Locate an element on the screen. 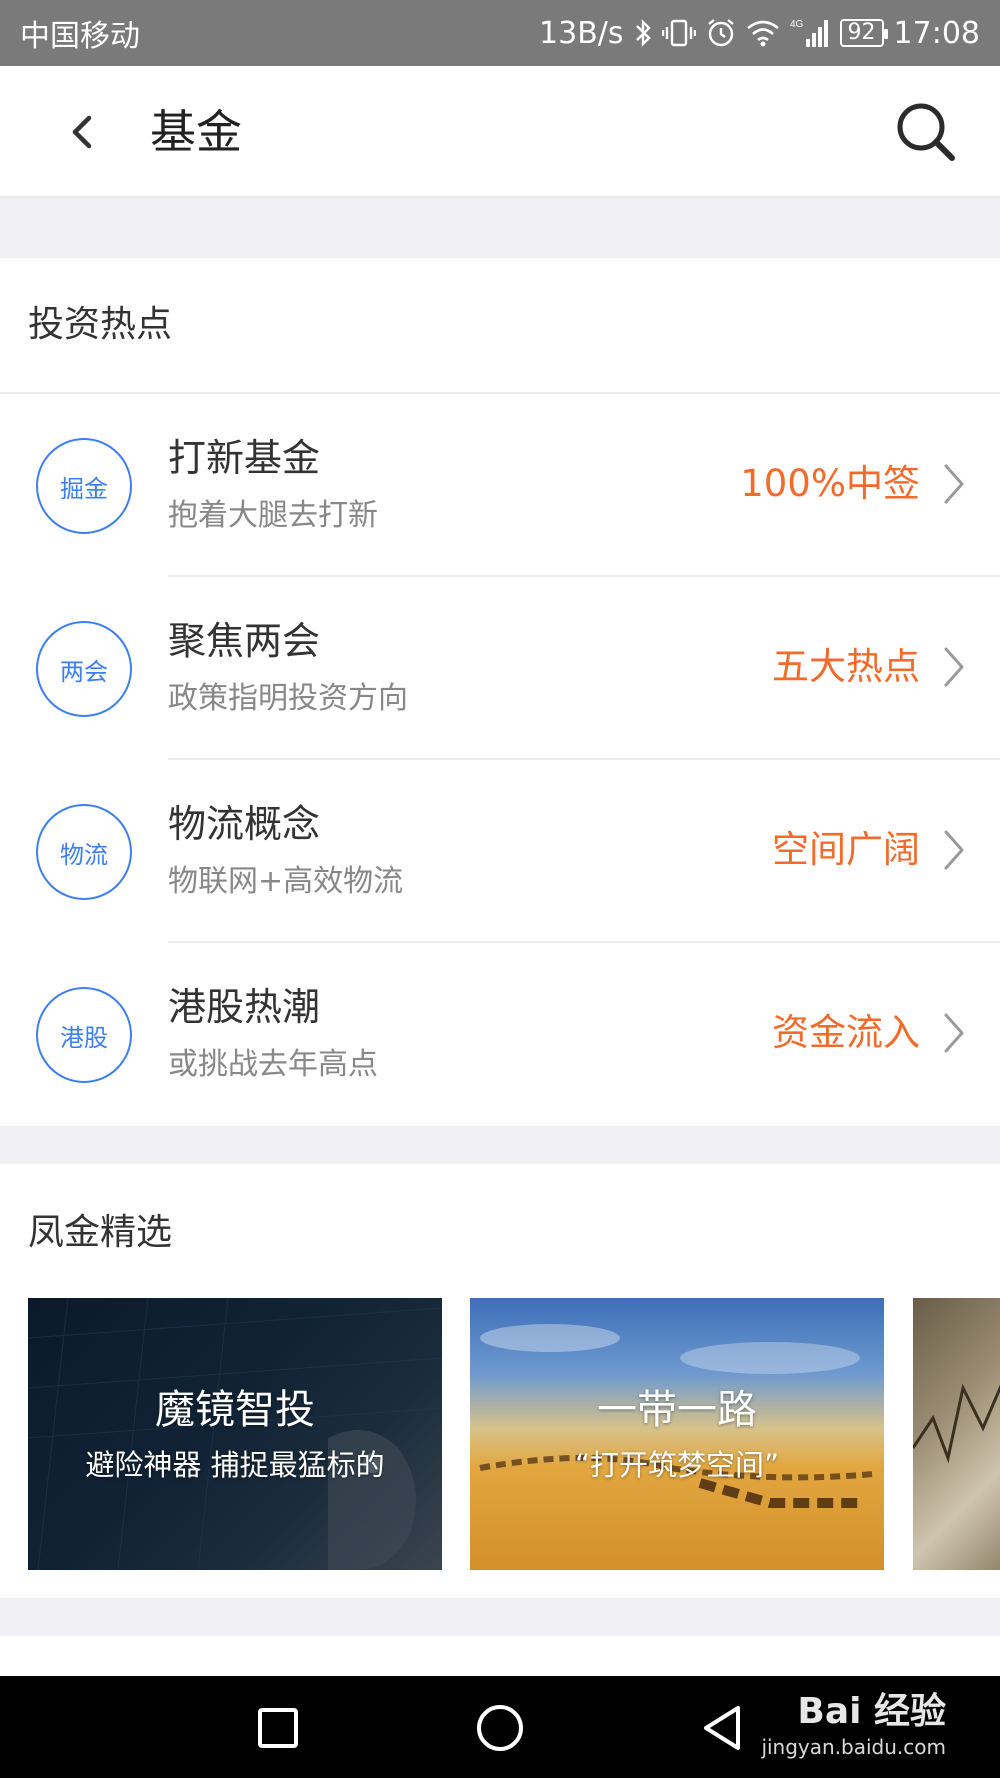 Image resolution: width=1000 pixels, height=1778 pixels. hot-item-desc: 政策指明投资方向 is located at coordinates (288, 698).